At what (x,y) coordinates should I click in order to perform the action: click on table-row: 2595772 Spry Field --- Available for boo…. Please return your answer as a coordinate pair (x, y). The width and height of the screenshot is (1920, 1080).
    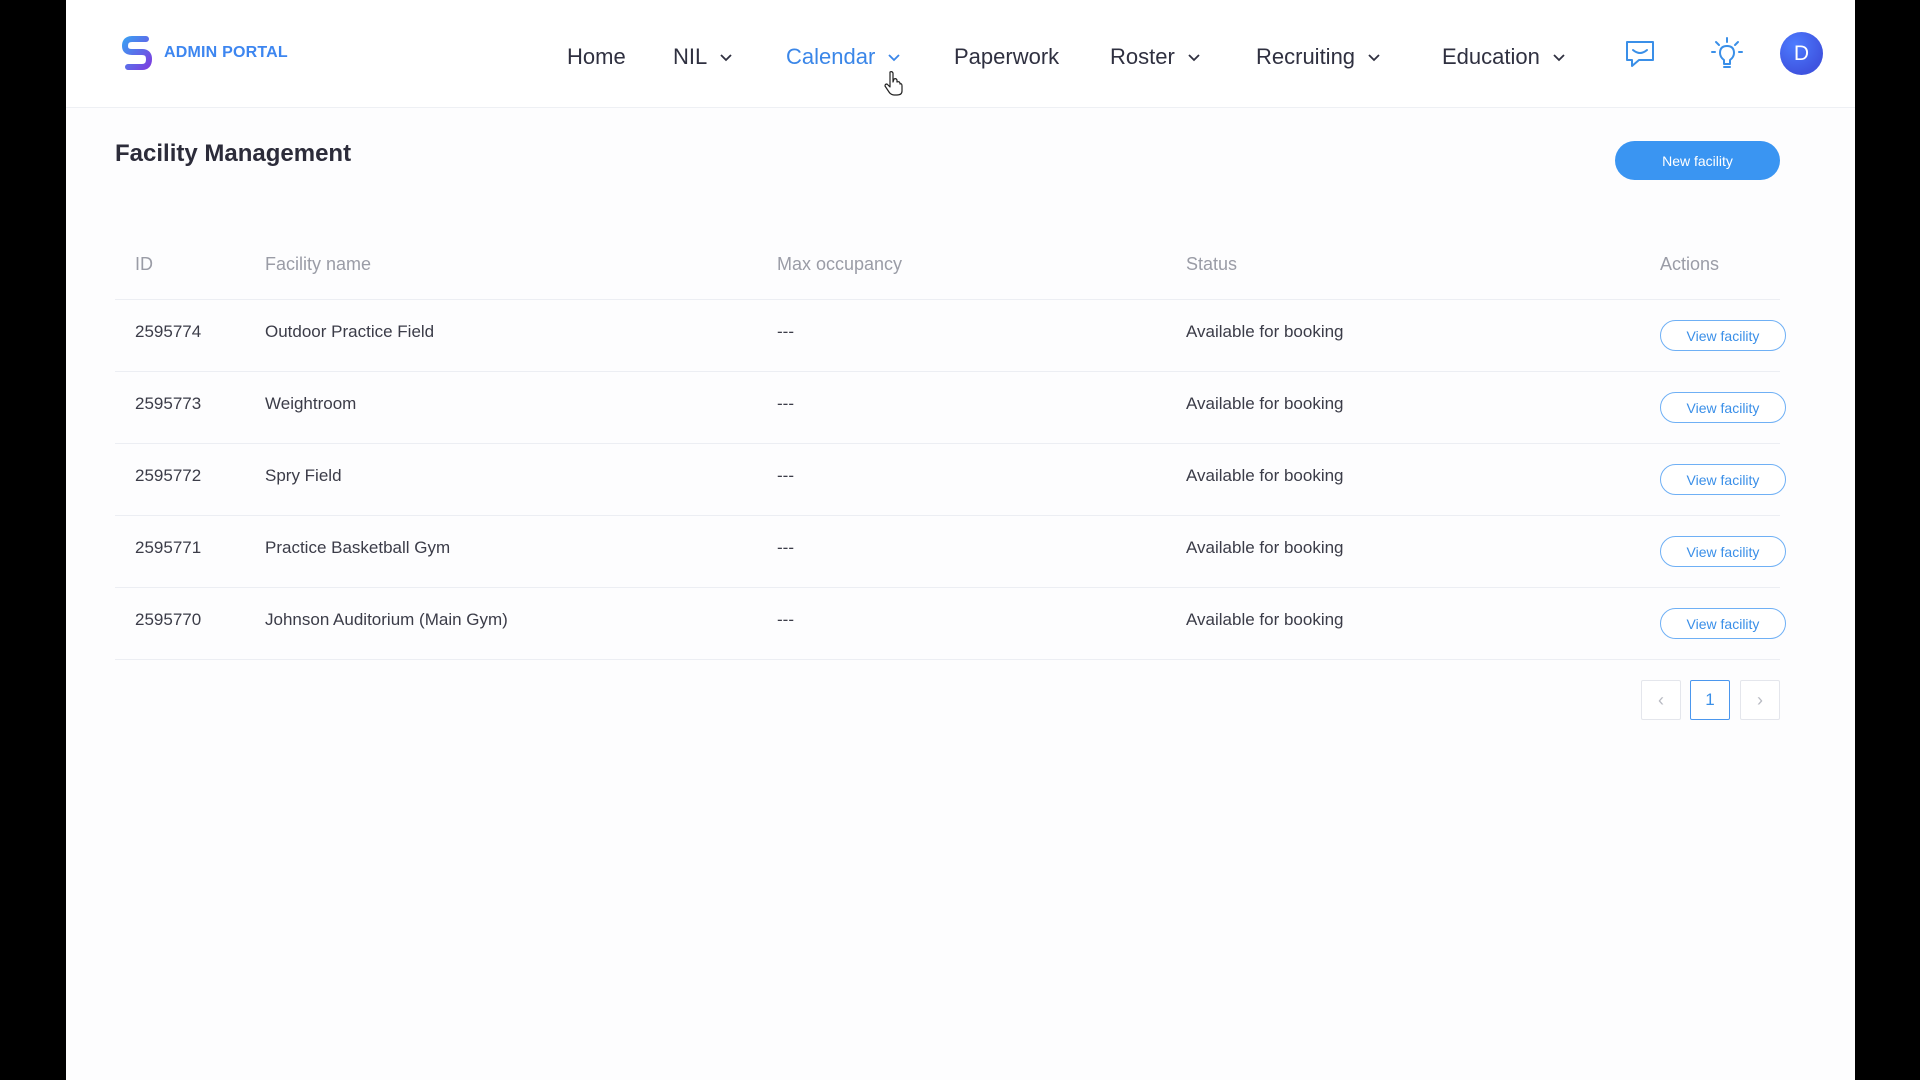
    Looking at the image, I should click on (950, 480).